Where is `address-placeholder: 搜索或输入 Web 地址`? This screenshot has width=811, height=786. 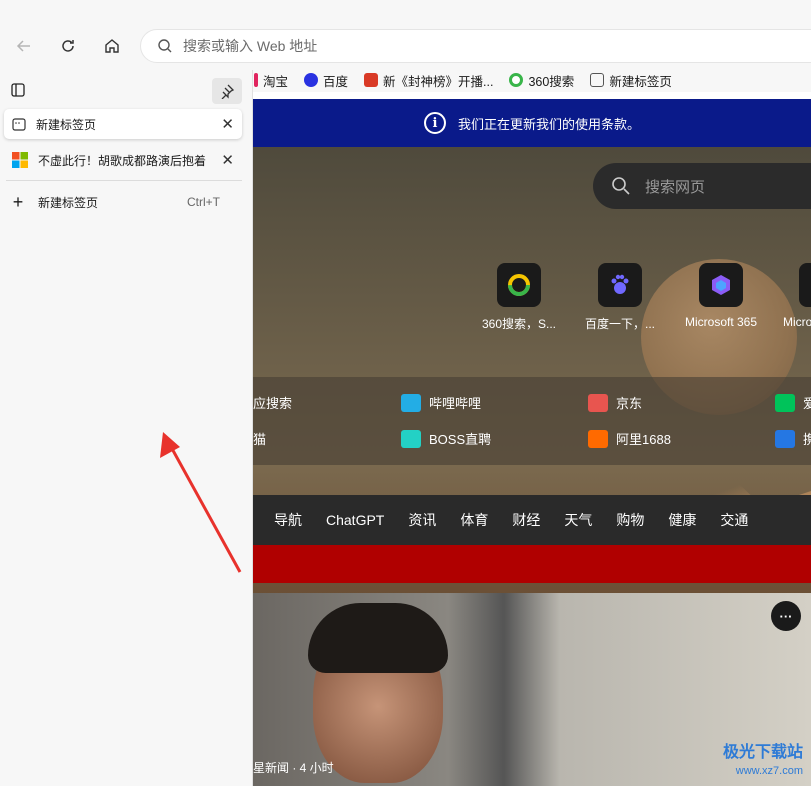 address-placeholder: 搜索或输入 Web 地址 is located at coordinates (250, 46).